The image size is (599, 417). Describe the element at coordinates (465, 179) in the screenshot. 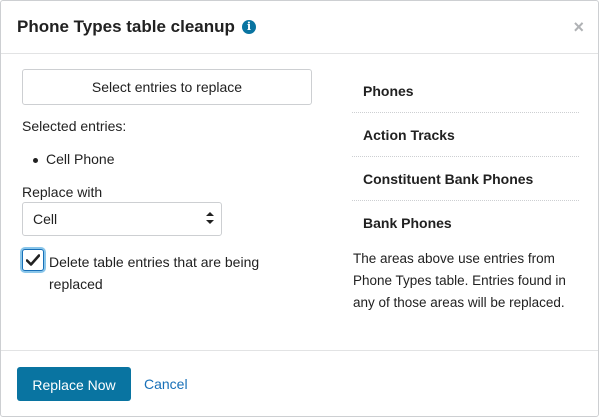

I see `area-item-constituent-bank-phones: Constituent Bank Phones` at that location.